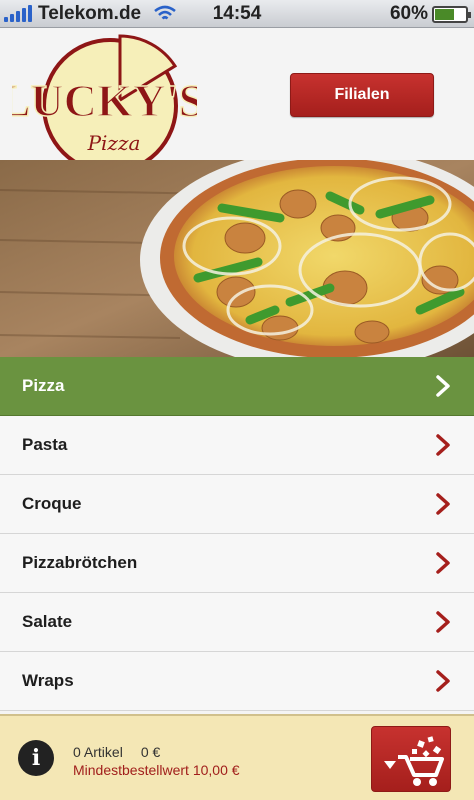 The width and height of the screenshot is (474, 800). I want to click on minimum-order-value: Mindestbestellwert 10,00 €, so click(156, 770).